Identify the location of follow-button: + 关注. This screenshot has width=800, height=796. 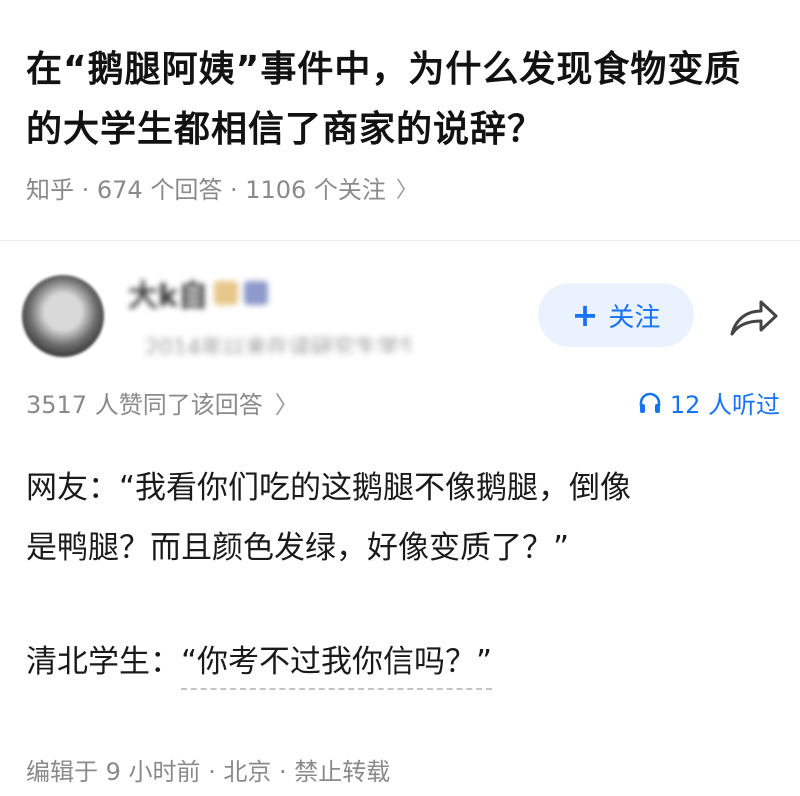
(616, 315).